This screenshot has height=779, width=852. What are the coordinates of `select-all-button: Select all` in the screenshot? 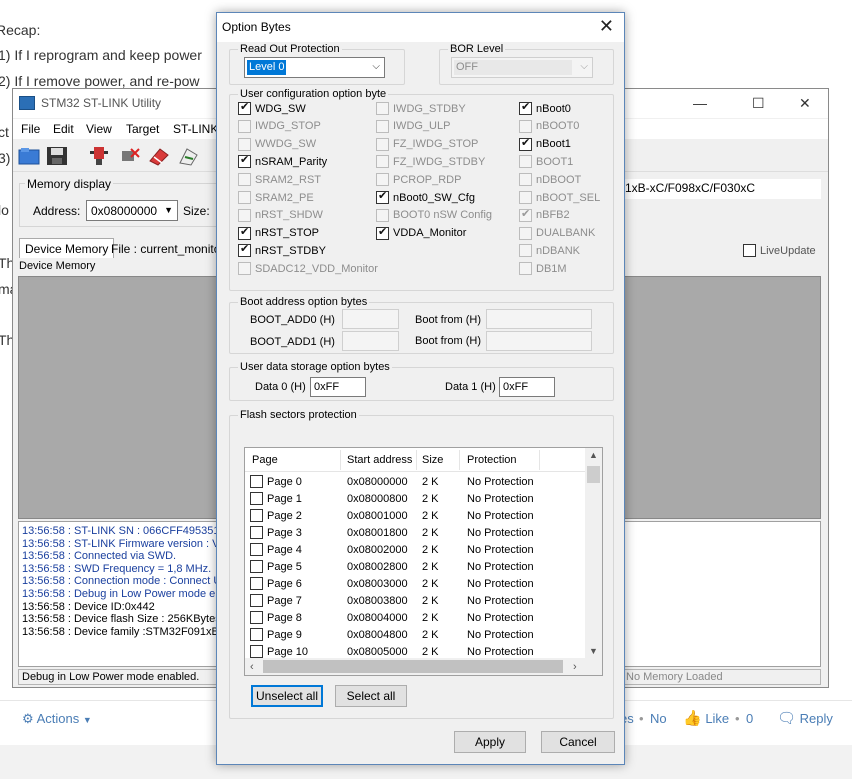 It's located at (371, 696).